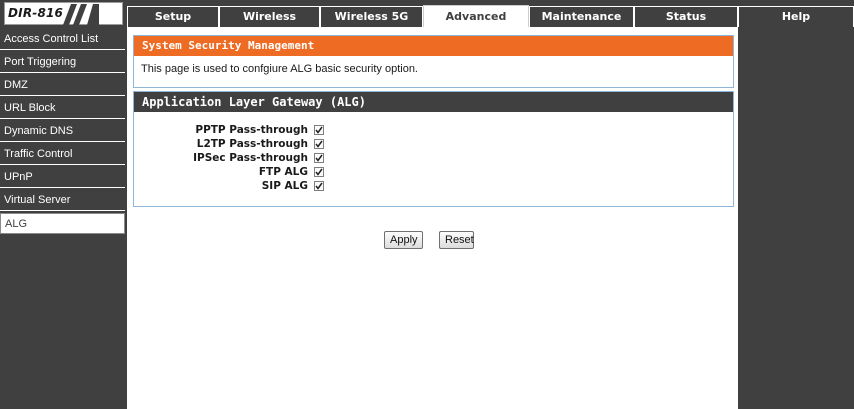 This screenshot has height=409, width=854. I want to click on sip-alg-checkbox, so click(319, 186).